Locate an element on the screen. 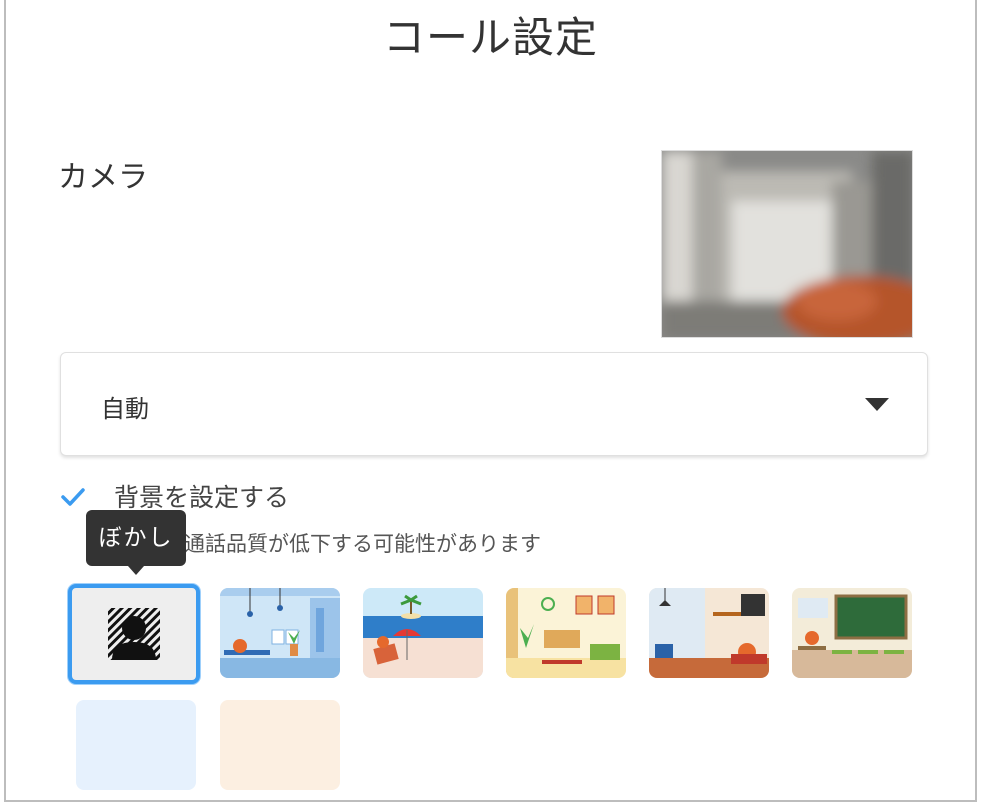 Image resolution: width=984 pixels, height=808 pixels. blur-person-icon is located at coordinates (134, 634).